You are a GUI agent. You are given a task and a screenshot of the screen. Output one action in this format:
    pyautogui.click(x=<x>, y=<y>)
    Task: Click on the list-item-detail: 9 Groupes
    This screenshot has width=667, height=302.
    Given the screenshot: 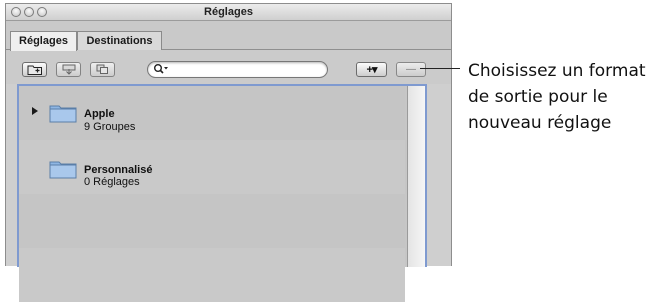 What is the action you would take?
    pyautogui.click(x=110, y=127)
    